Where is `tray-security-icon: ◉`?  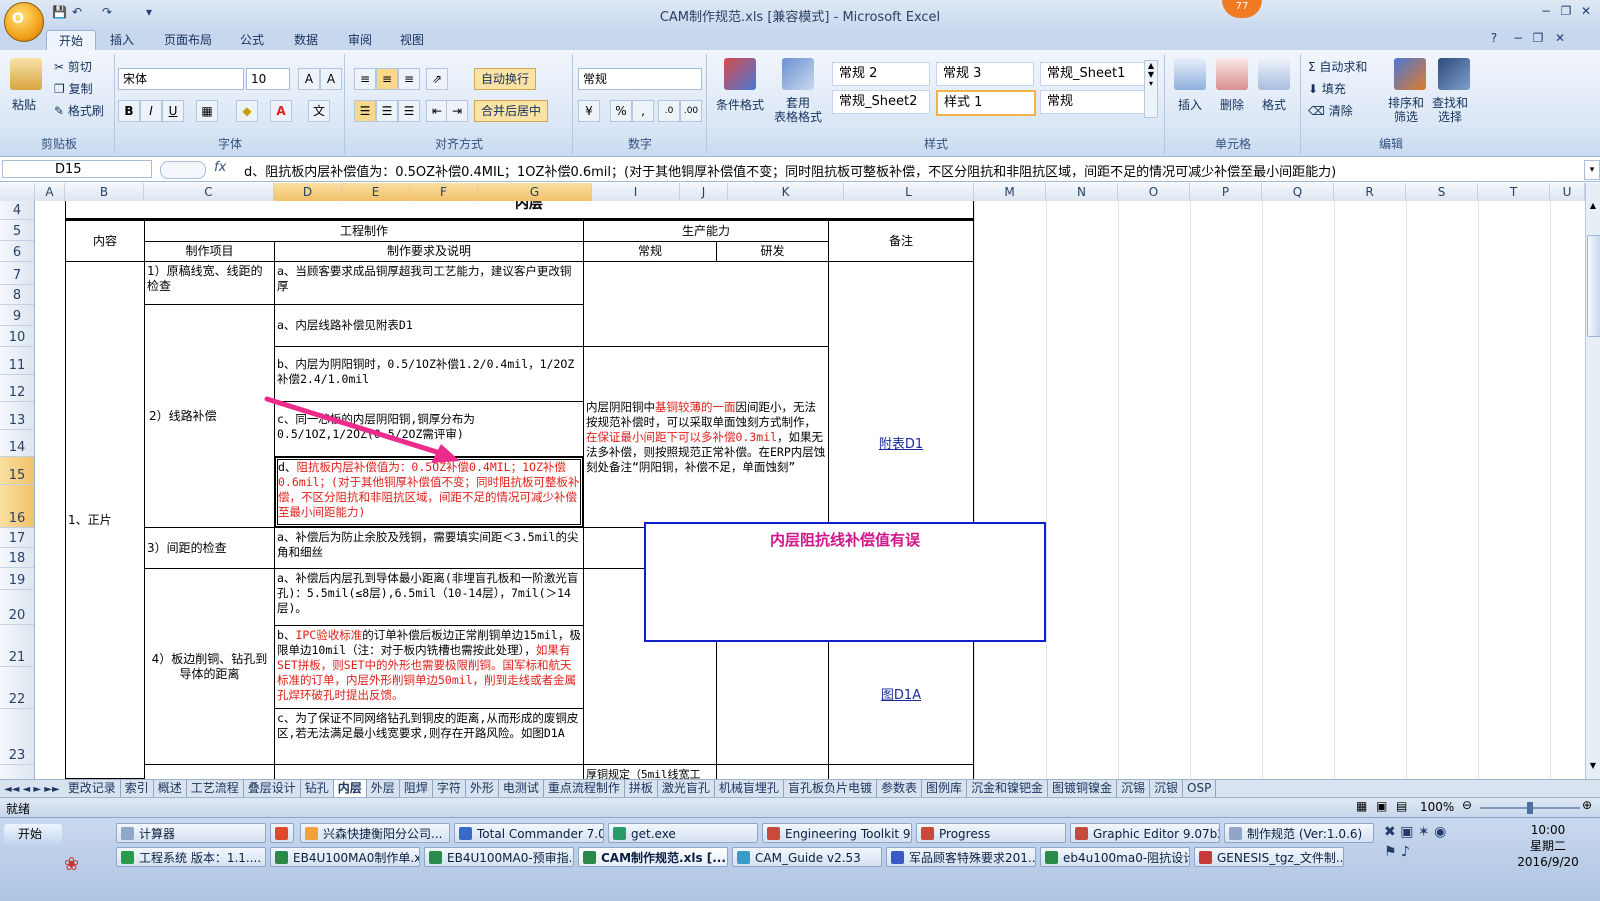
tray-security-icon: ◉ is located at coordinates (1440, 832).